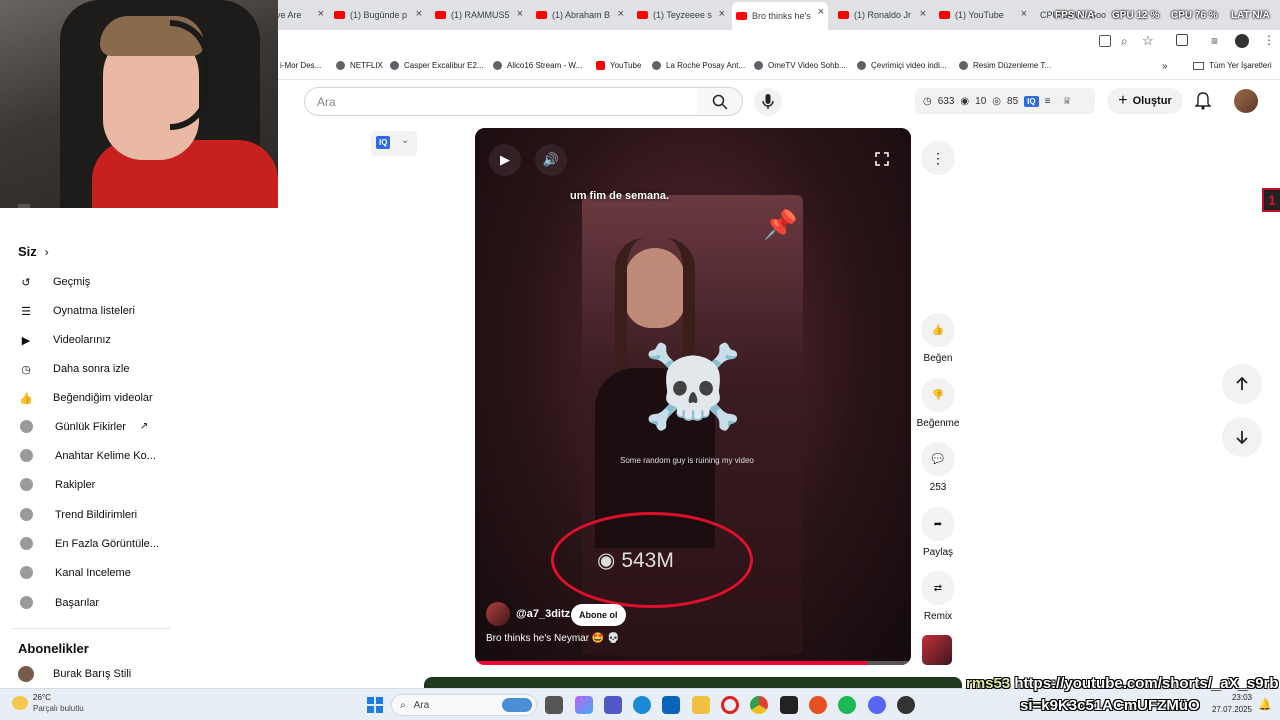 The height and width of the screenshot is (720, 1280). I want to click on browser-tab: (1) Bugünde p ×, so click(378, 15).